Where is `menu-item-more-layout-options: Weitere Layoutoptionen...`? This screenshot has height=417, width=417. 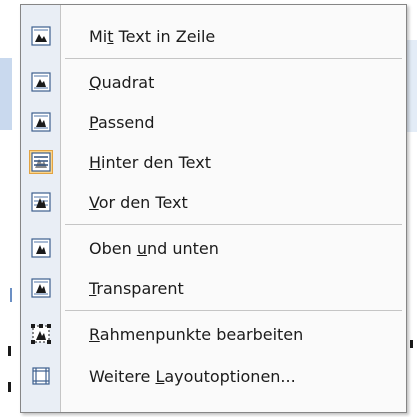 menu-item-more-layout-options: Weitere Layoutoptionen... is located at coordinates (213, 376).